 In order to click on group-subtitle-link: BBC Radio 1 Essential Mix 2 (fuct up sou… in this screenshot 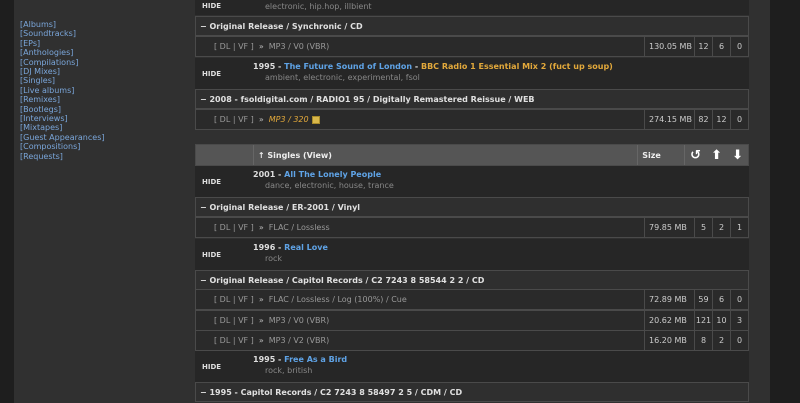, I will do `click(517, 66)`.